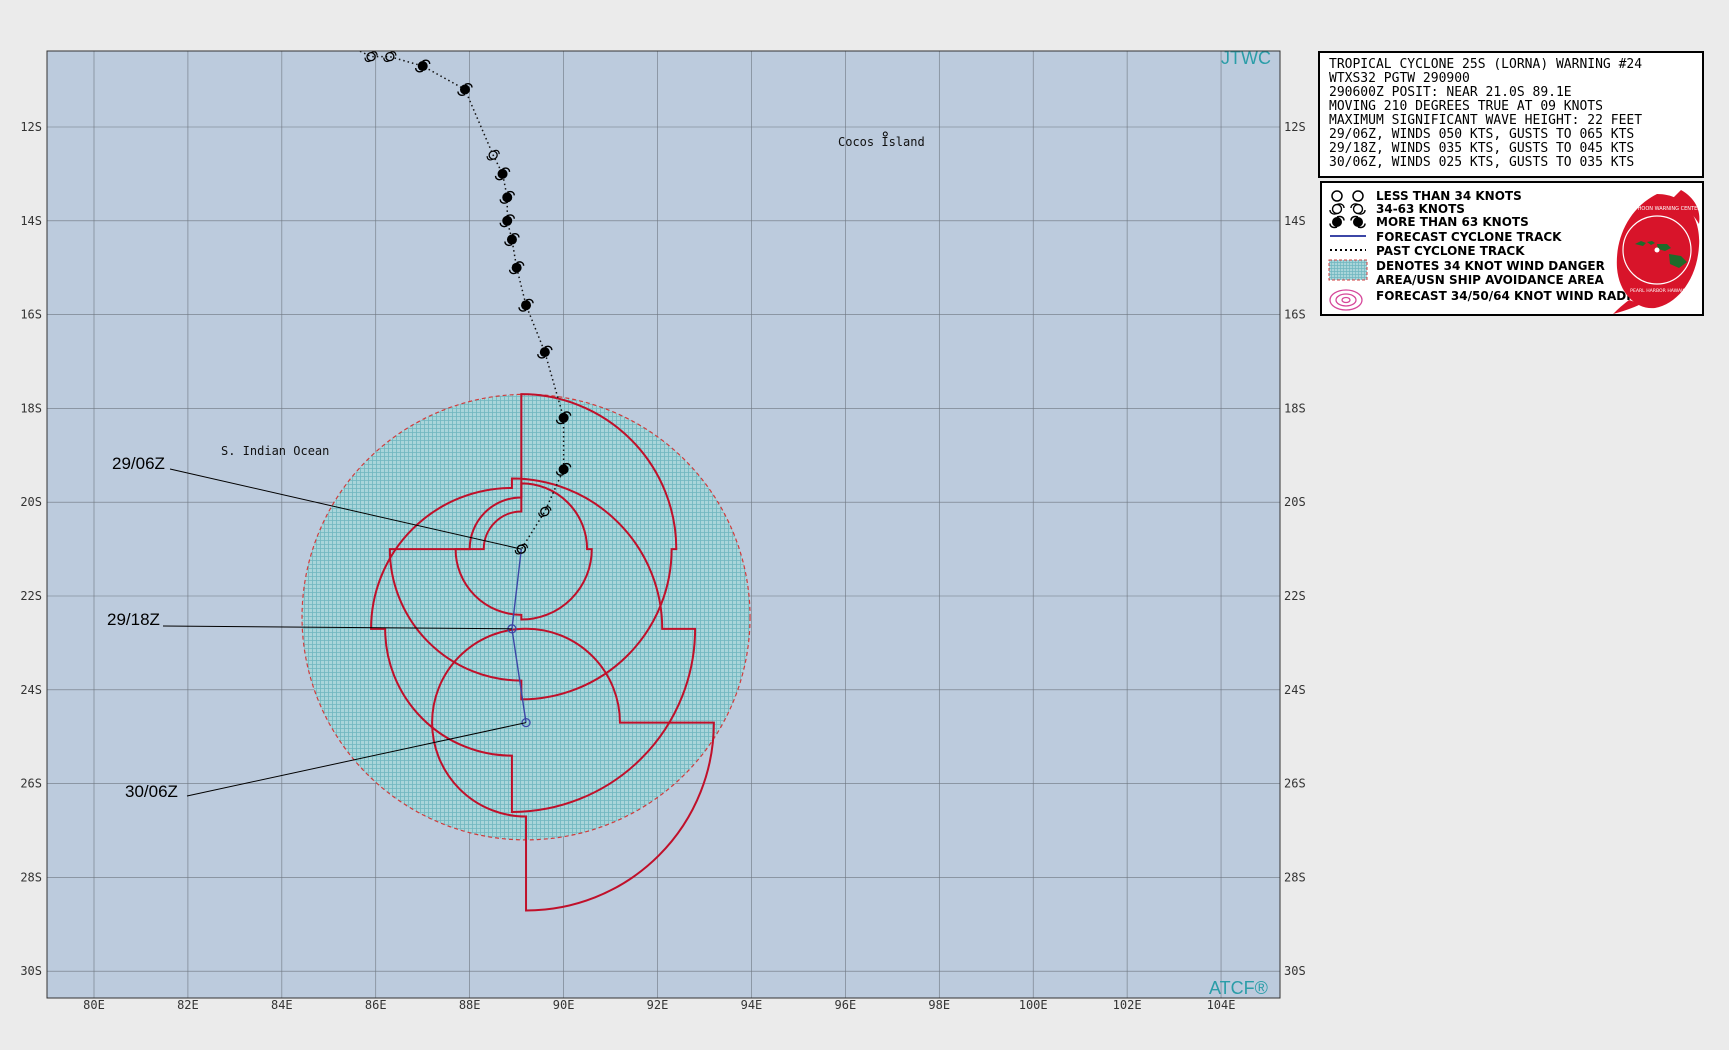  Describe the element at coordinates (881, 142) in the screenshot. I see `cocos-island-label: Cocos Island` at that location.